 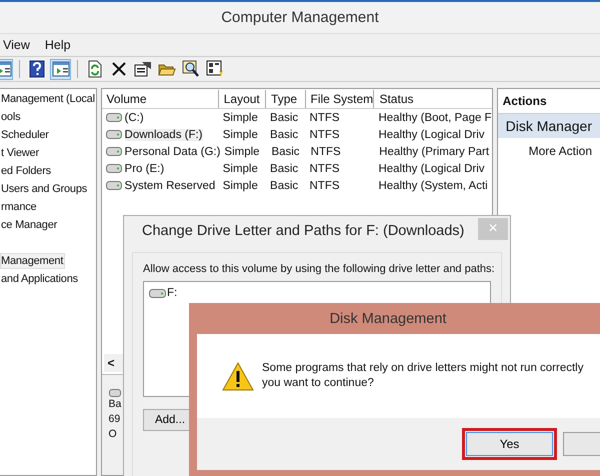 I want to click on table-cell: System Reserved, so click(x=170, y=186).